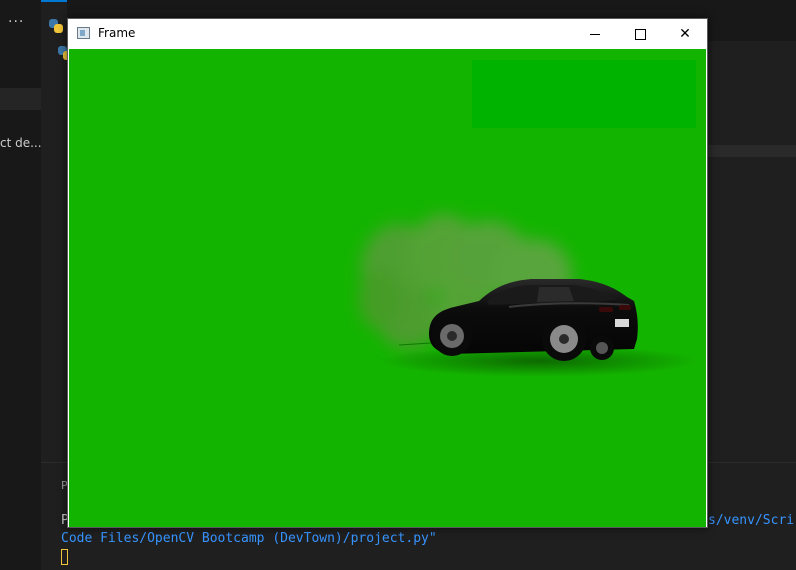 This screenshot has height=570, width=796. I want to click on car-image, so click(529, 295).